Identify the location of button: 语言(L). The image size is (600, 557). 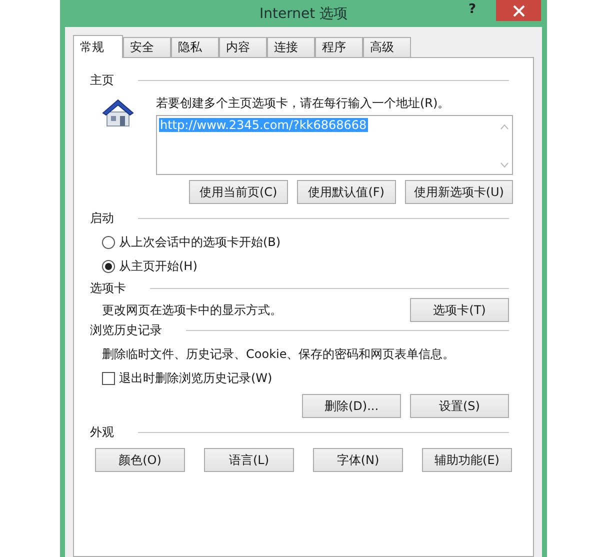
(249, 460).